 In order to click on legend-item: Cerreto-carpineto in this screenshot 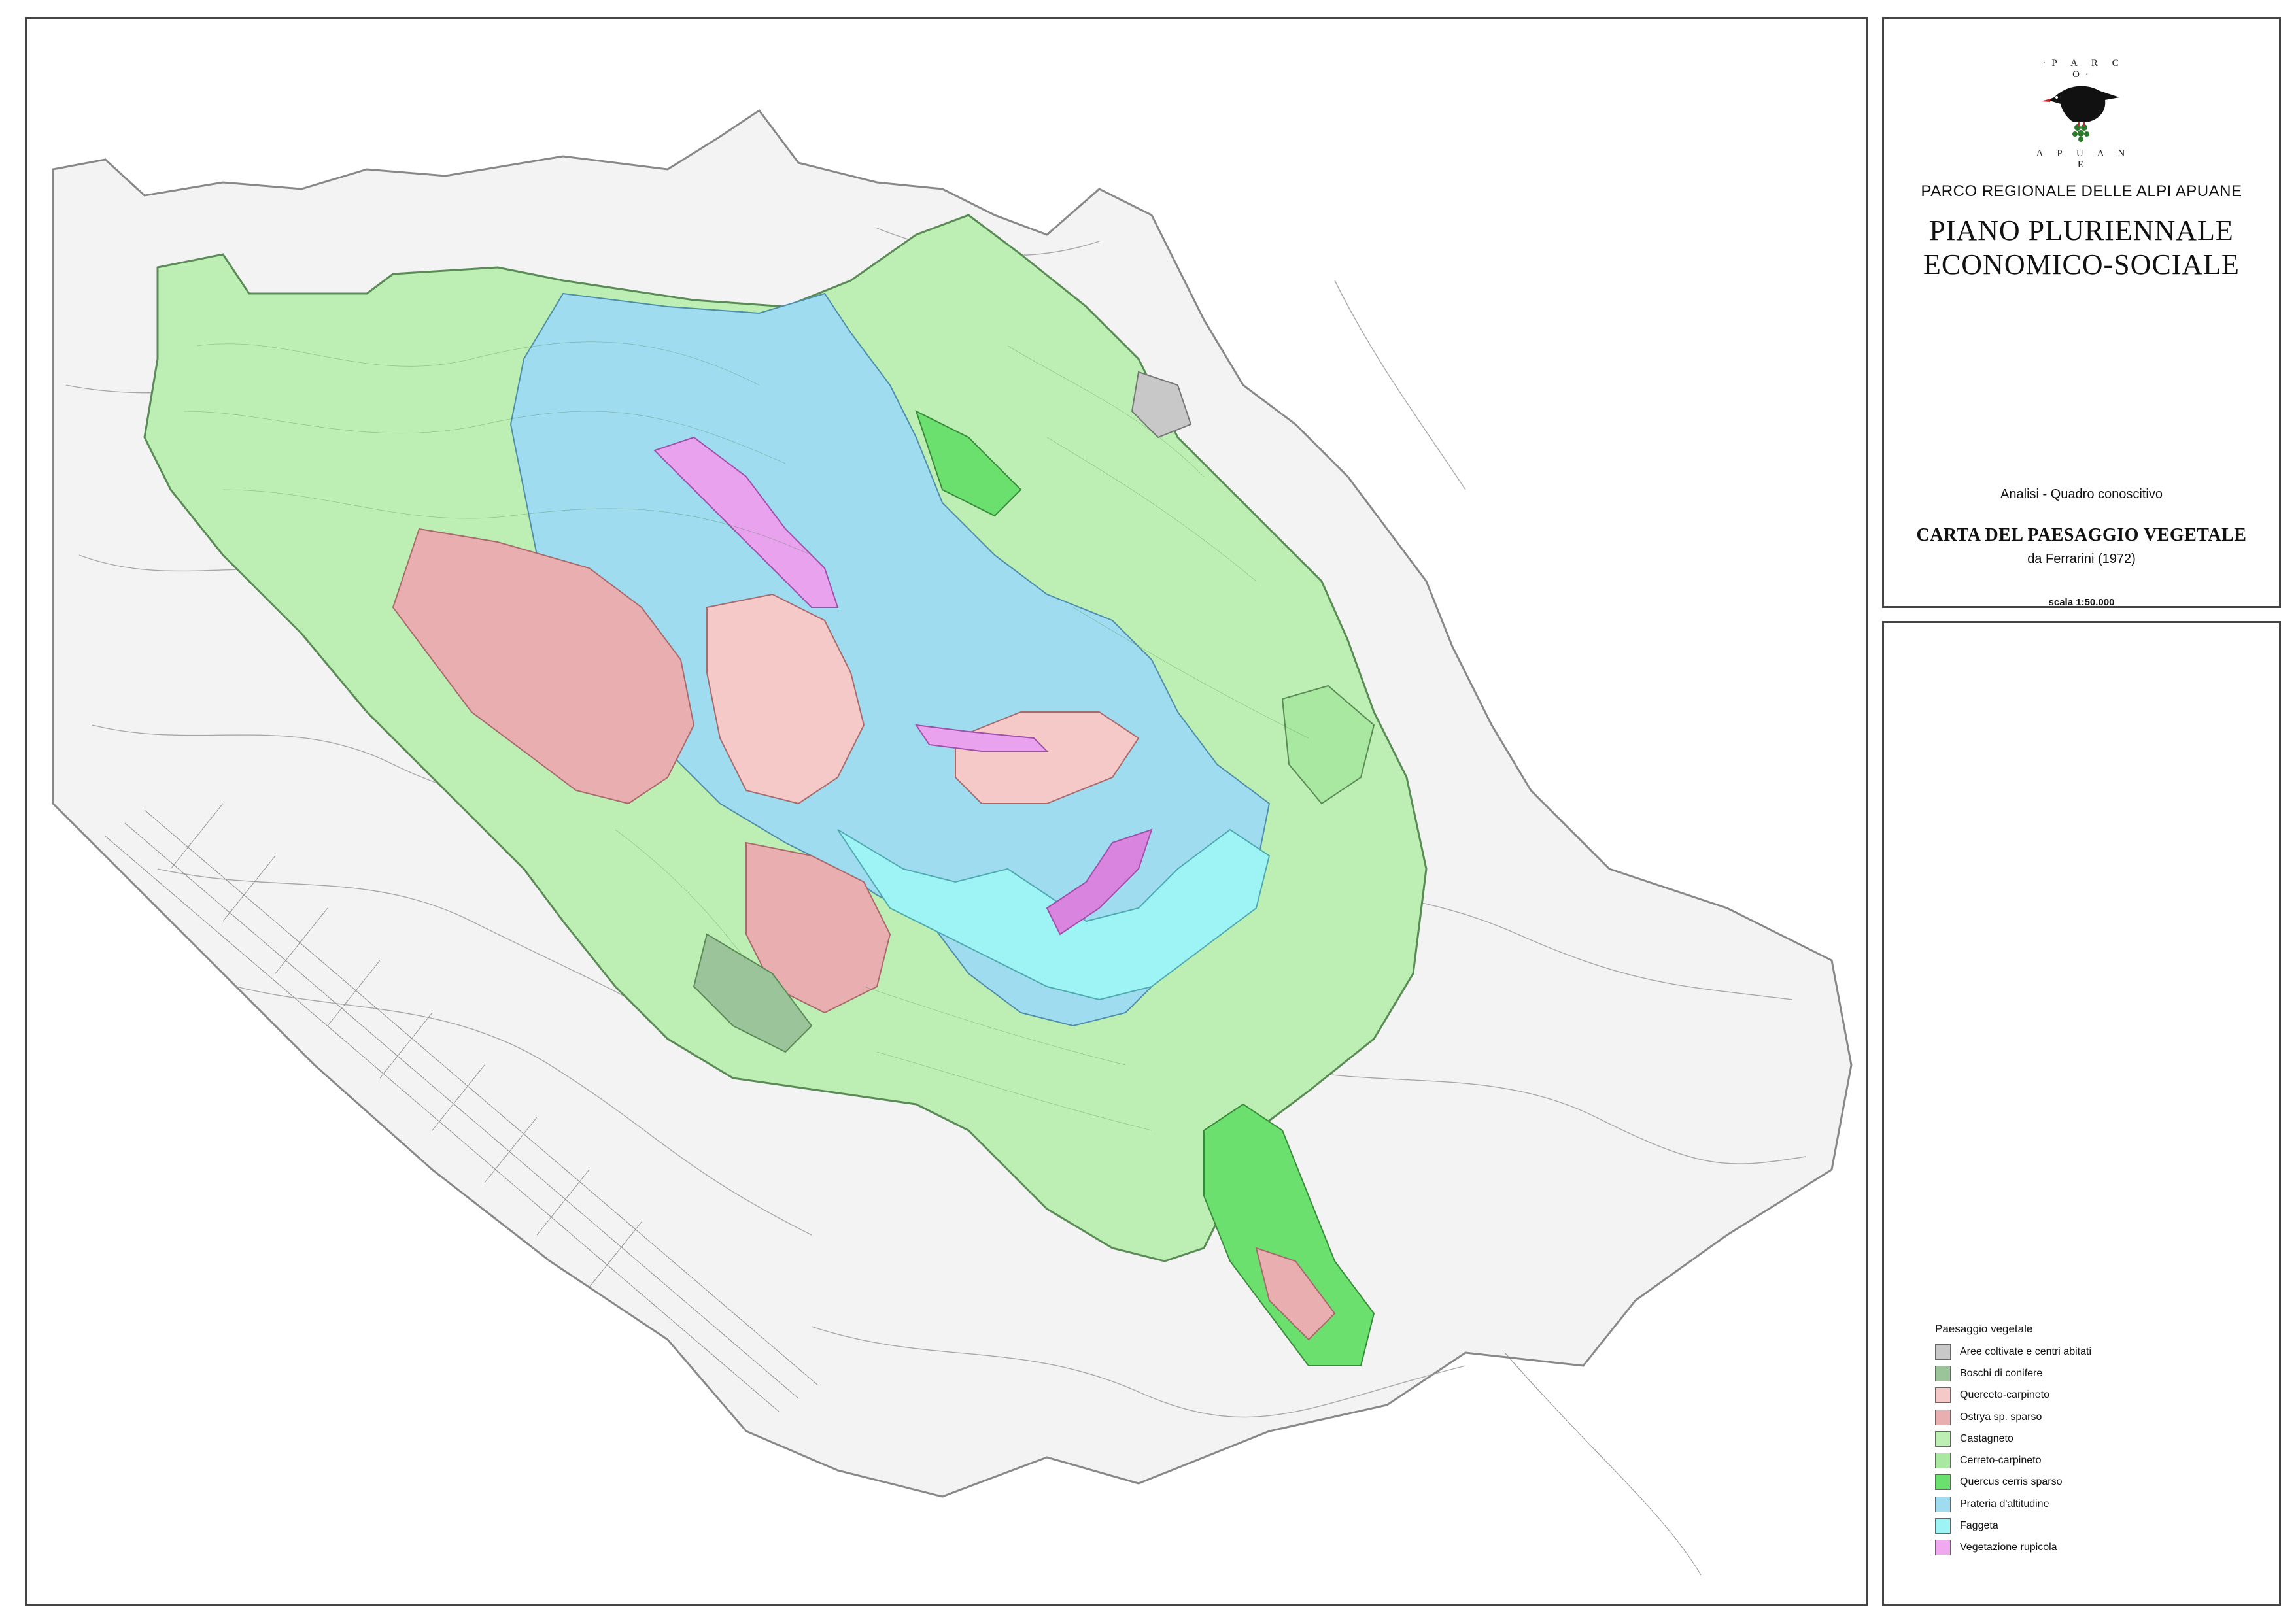, I will do `click(2013, 1460)`.